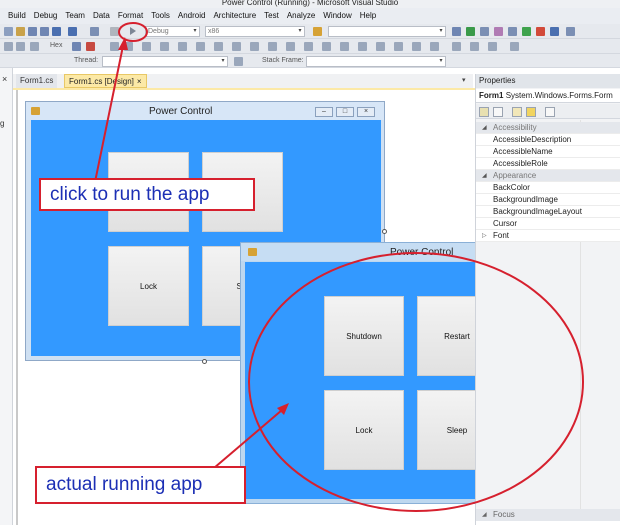 The width and height of the screenshot is (620, 525). Describe the element at coordinates (200, 46) in the screenshot. I see `align-bottom-icon` at that location.